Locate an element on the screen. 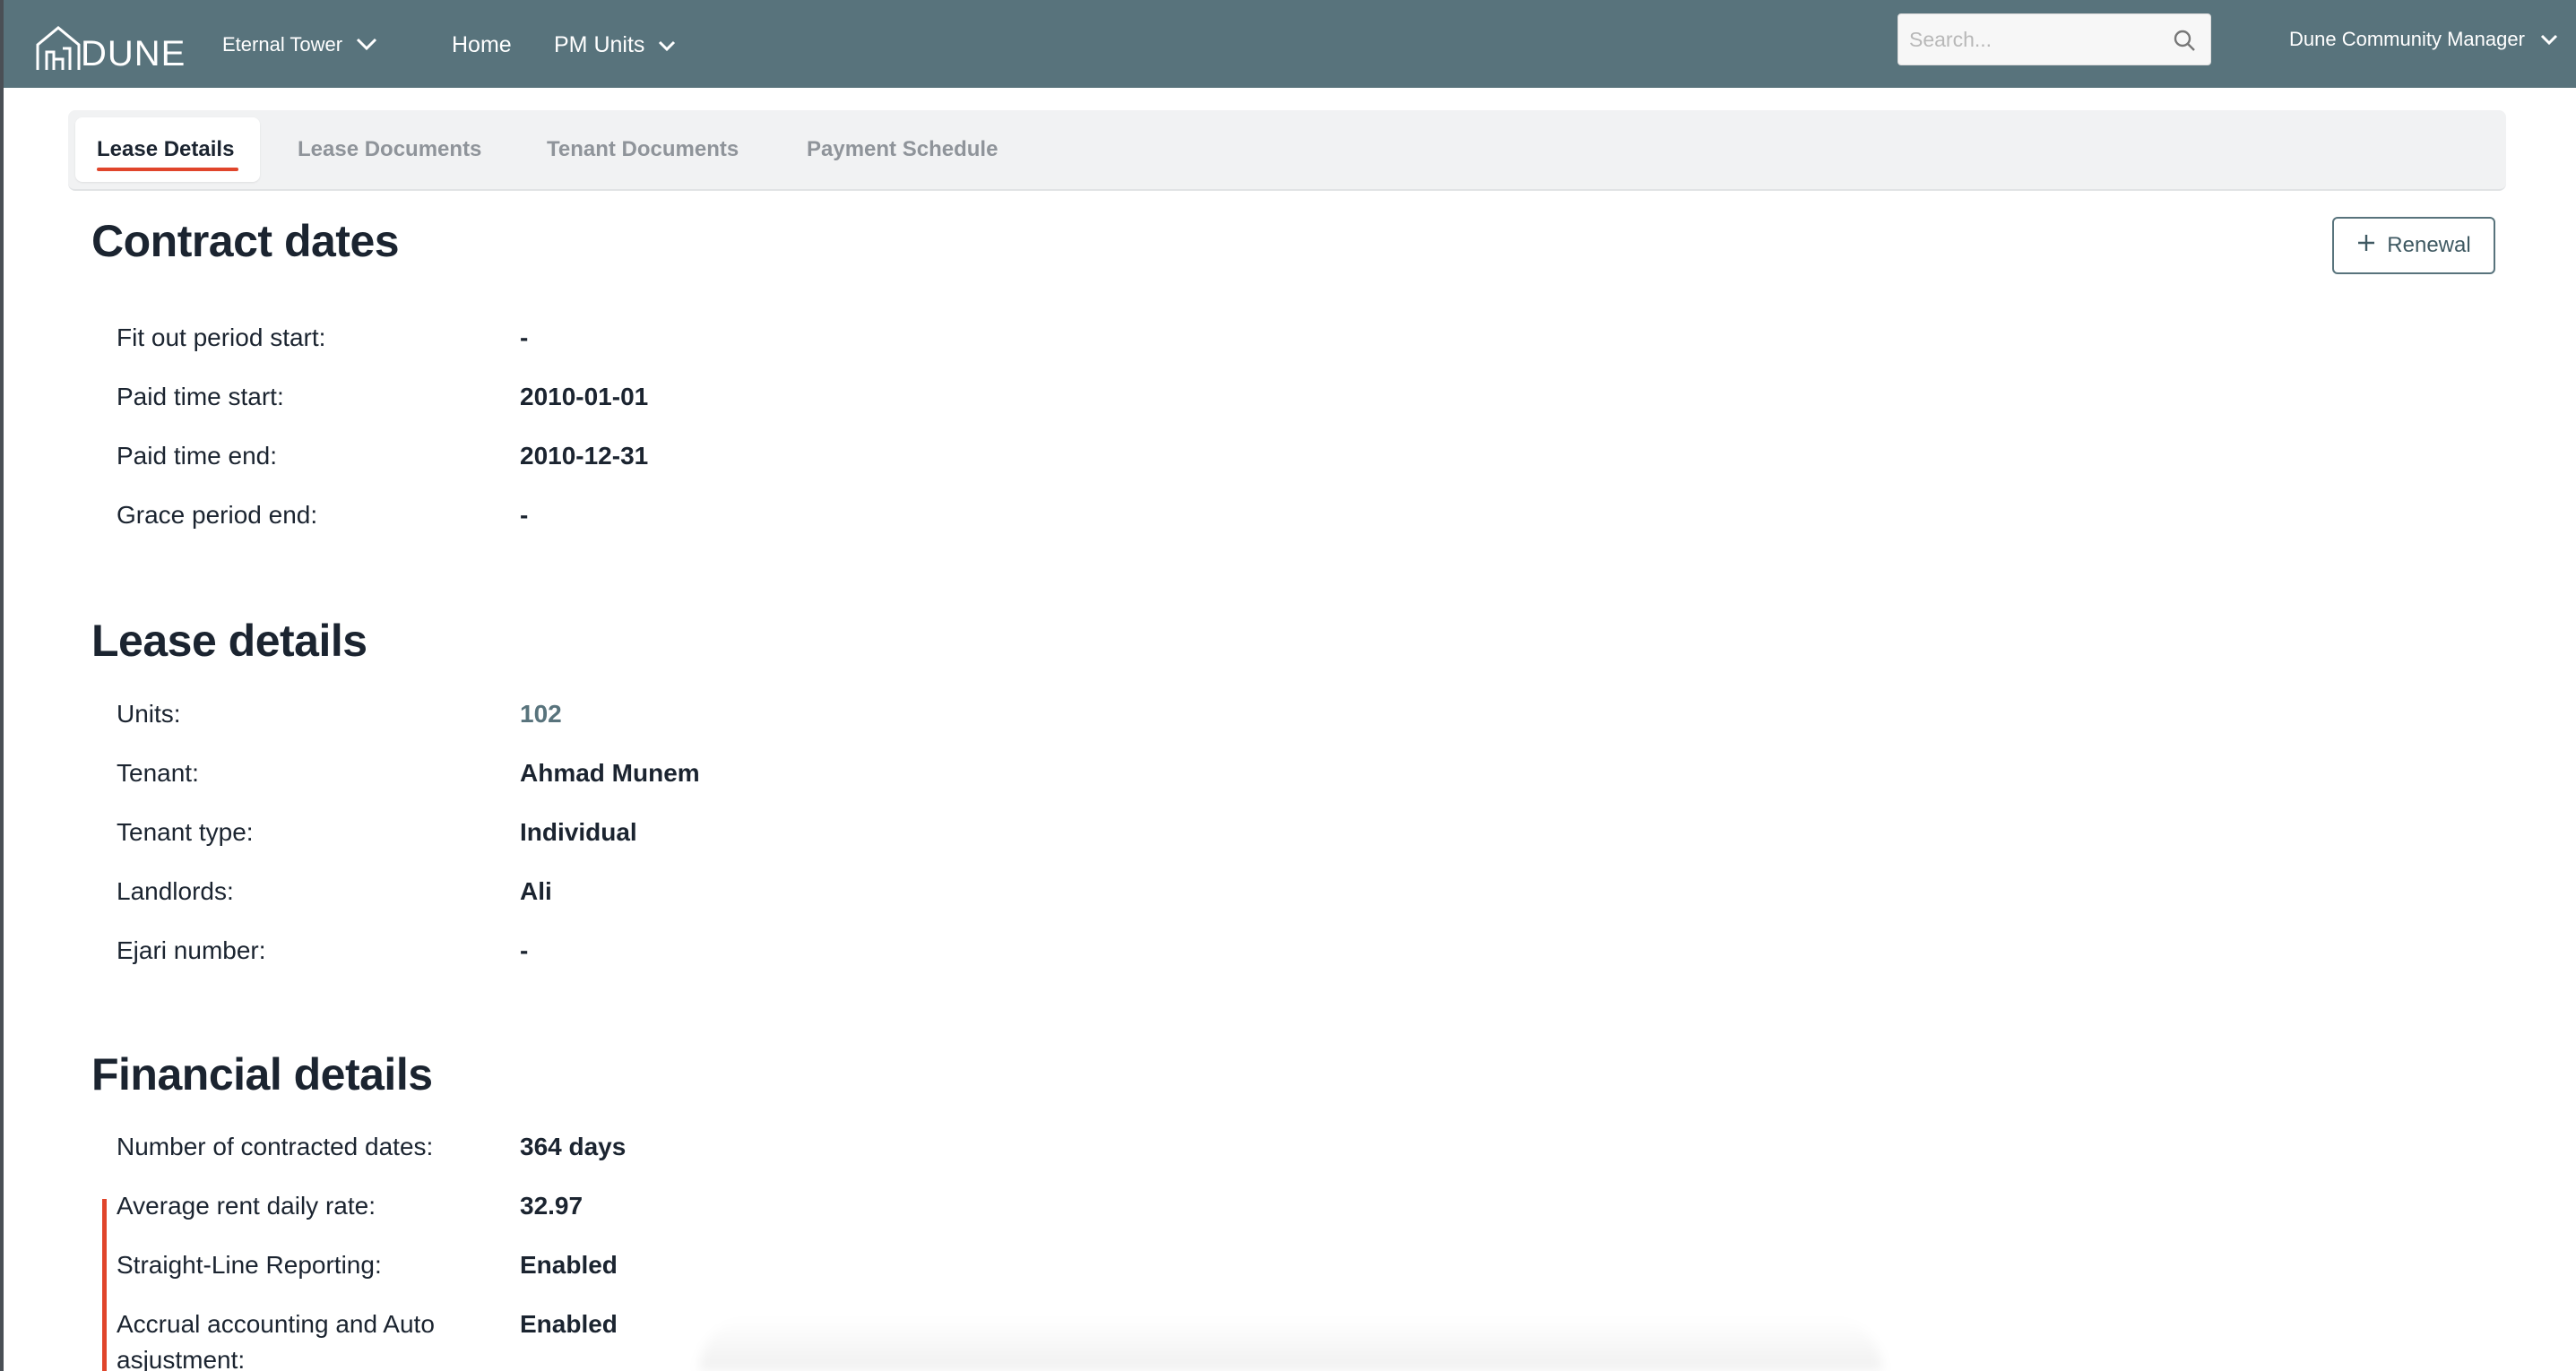  search-icon is located at coordinates (2184, 43).